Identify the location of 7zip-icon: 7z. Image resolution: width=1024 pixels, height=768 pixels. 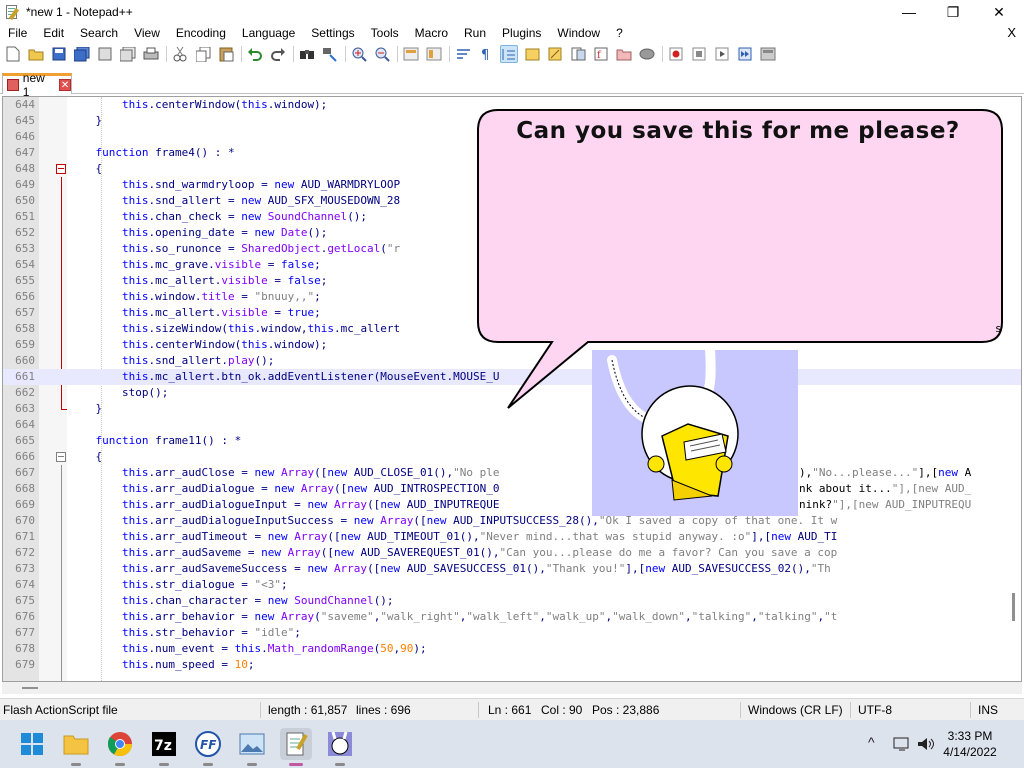
(164, 747).